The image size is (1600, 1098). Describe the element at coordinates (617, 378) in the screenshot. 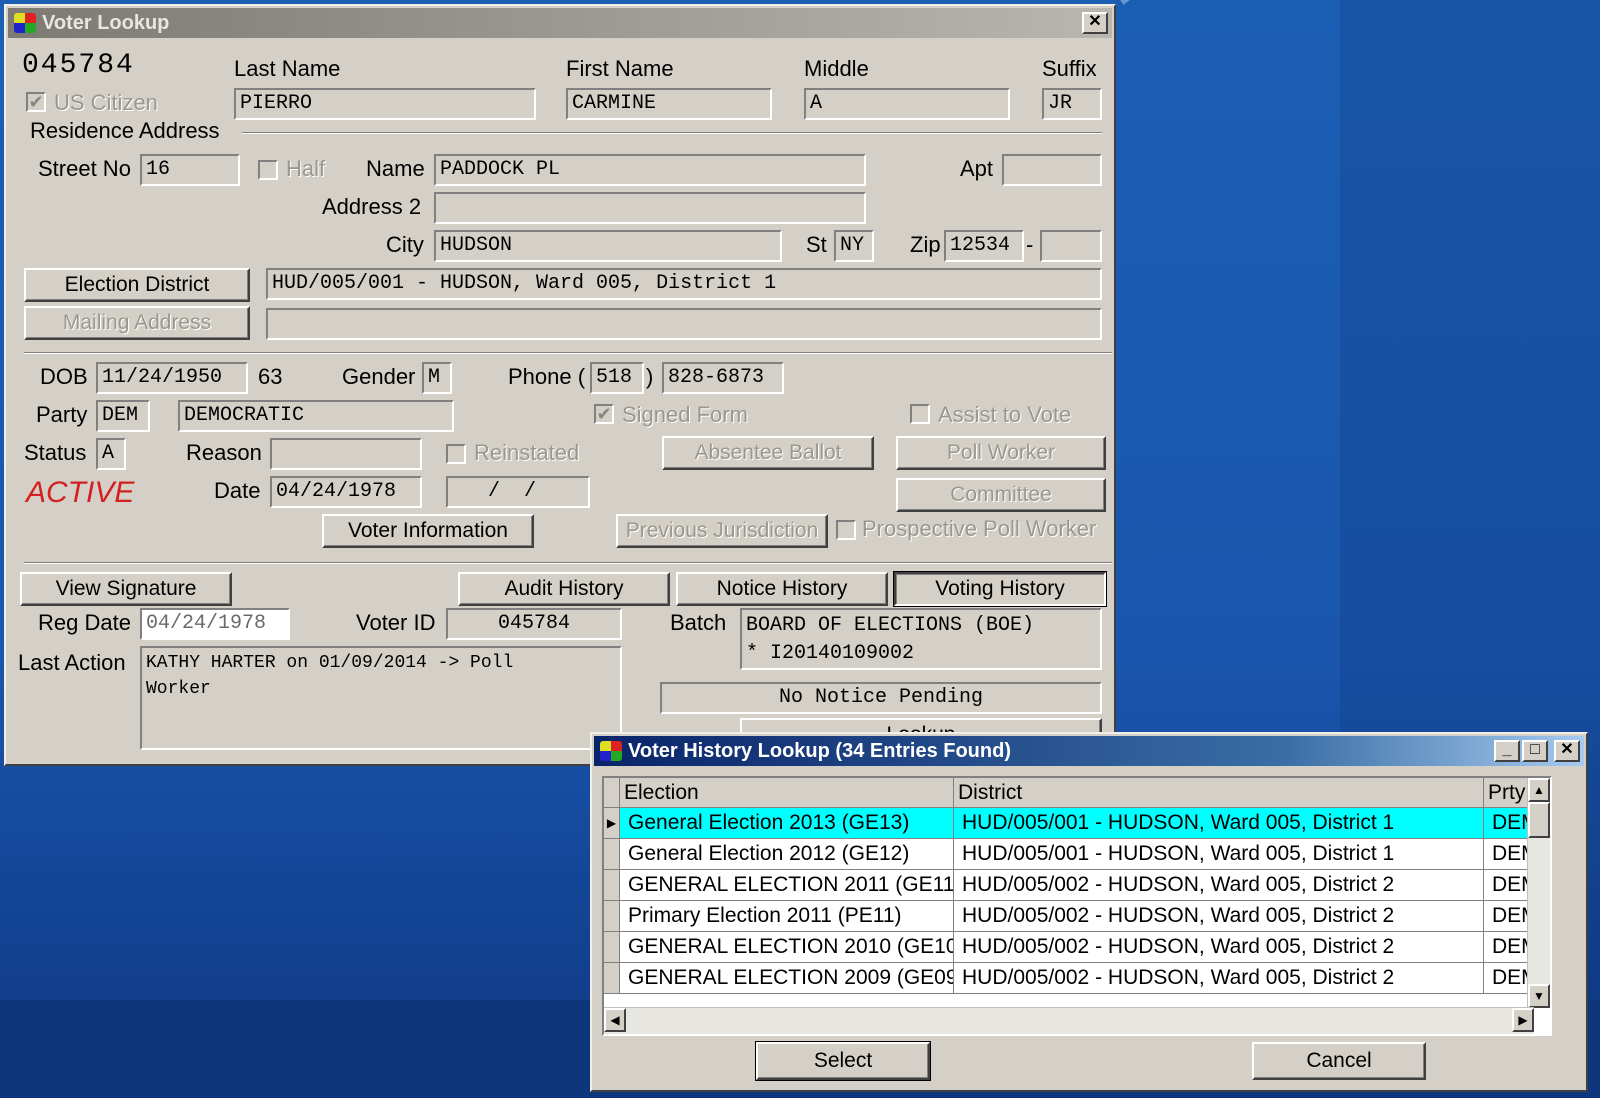

I see `area-code-field: 518` at that location.